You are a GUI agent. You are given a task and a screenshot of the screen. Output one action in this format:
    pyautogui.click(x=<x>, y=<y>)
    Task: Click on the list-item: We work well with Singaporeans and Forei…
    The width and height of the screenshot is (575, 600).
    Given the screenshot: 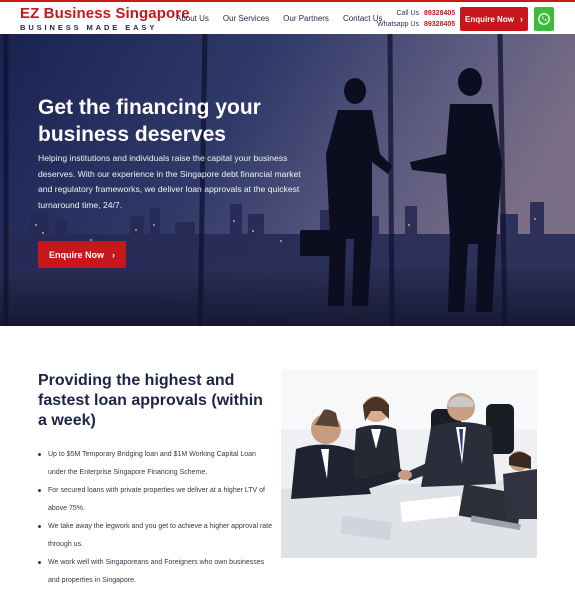 What is the action you would take?
    pyautogui.click(x=156, y=572)
    